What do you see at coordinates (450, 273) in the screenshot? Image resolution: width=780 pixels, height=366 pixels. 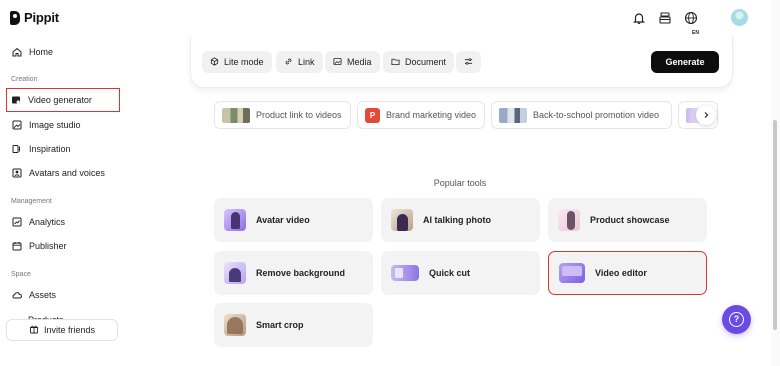 I see `tool-label: Quick cut` at bounding box center [450, 273].